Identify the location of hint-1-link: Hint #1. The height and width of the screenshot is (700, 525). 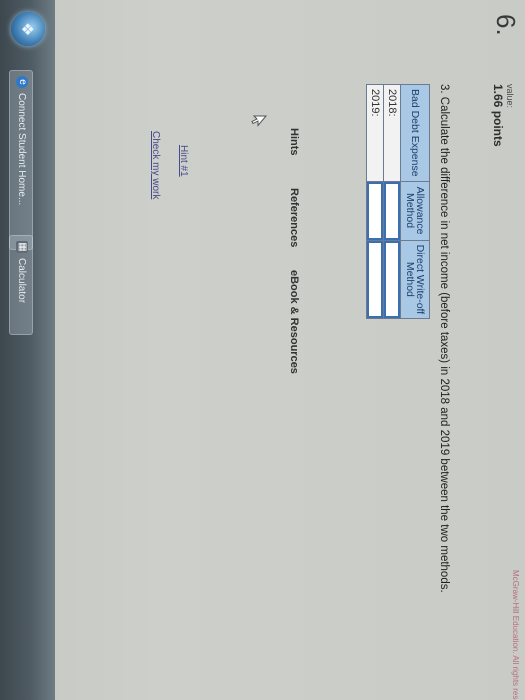
(183, 161).